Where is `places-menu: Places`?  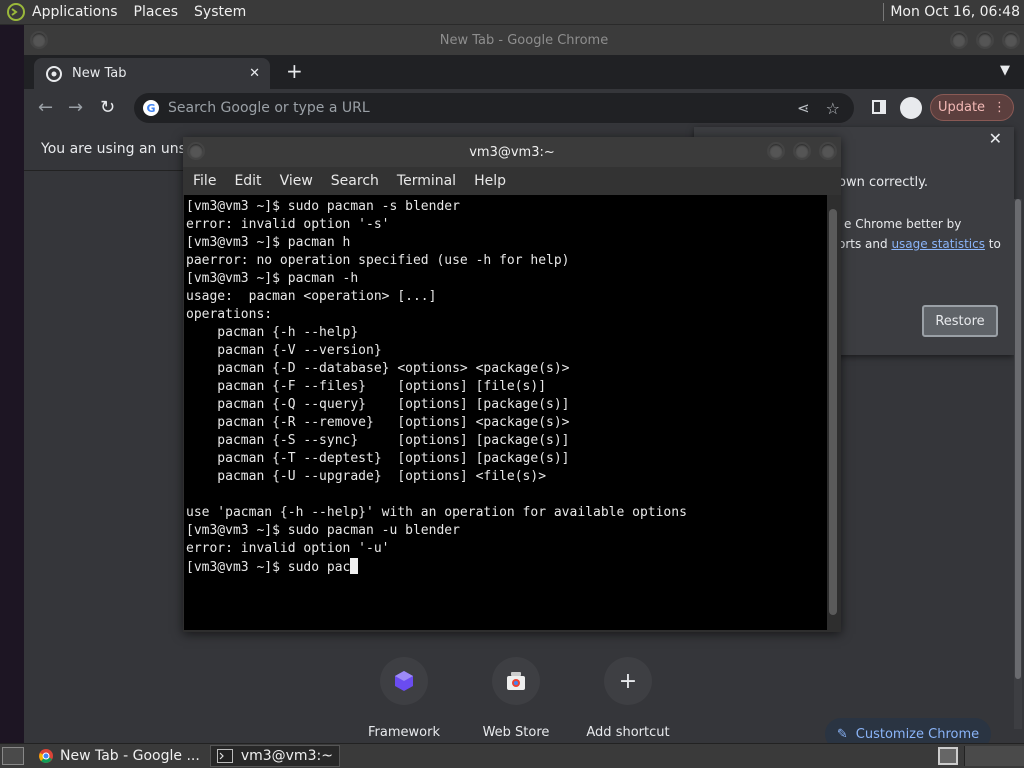 places-menu: Places is located at coordinates (156, 12).